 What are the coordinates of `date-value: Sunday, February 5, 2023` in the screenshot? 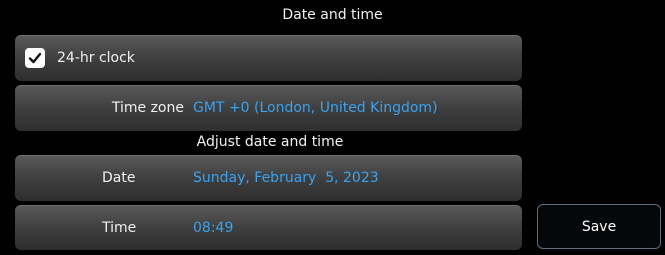 It's located at (286, 178).